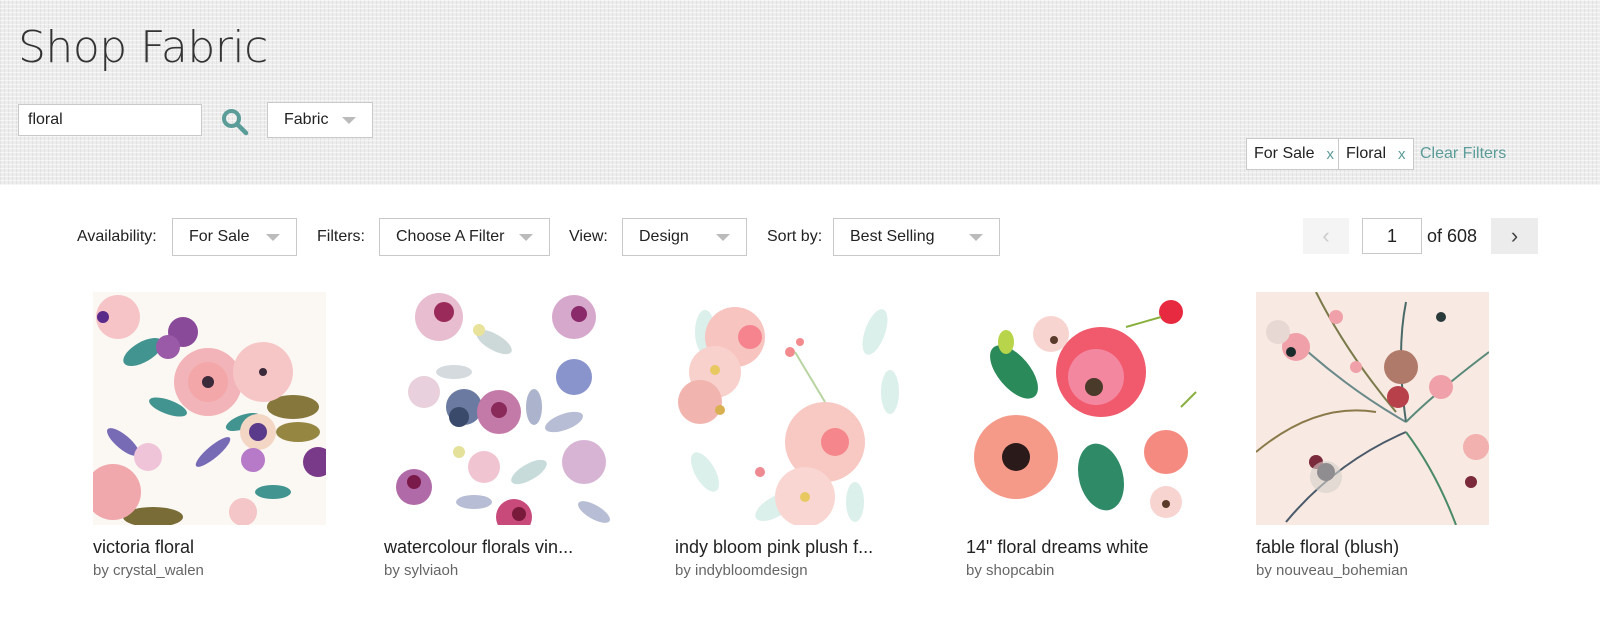  Describe the element at coordinates (143, 47) in the screenshot. I see `page-title: Shop Fabric` at that location.